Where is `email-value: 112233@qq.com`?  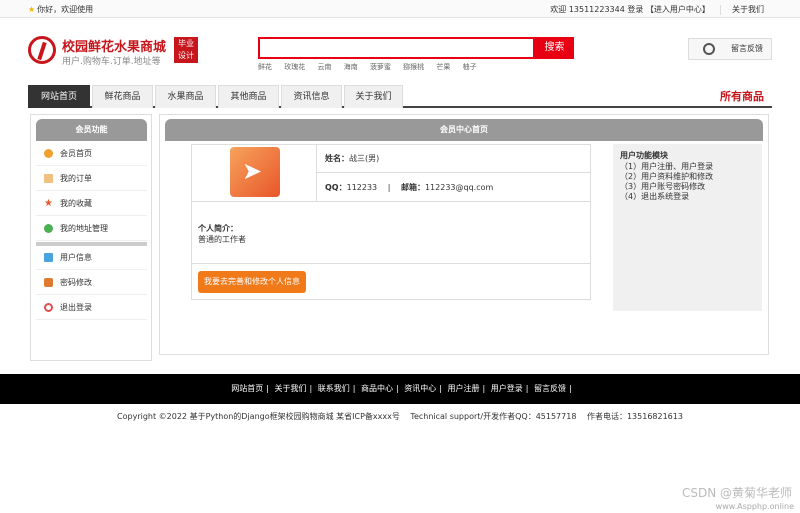 email-value: 112233@qq.com is located at coordinates (459, 187).